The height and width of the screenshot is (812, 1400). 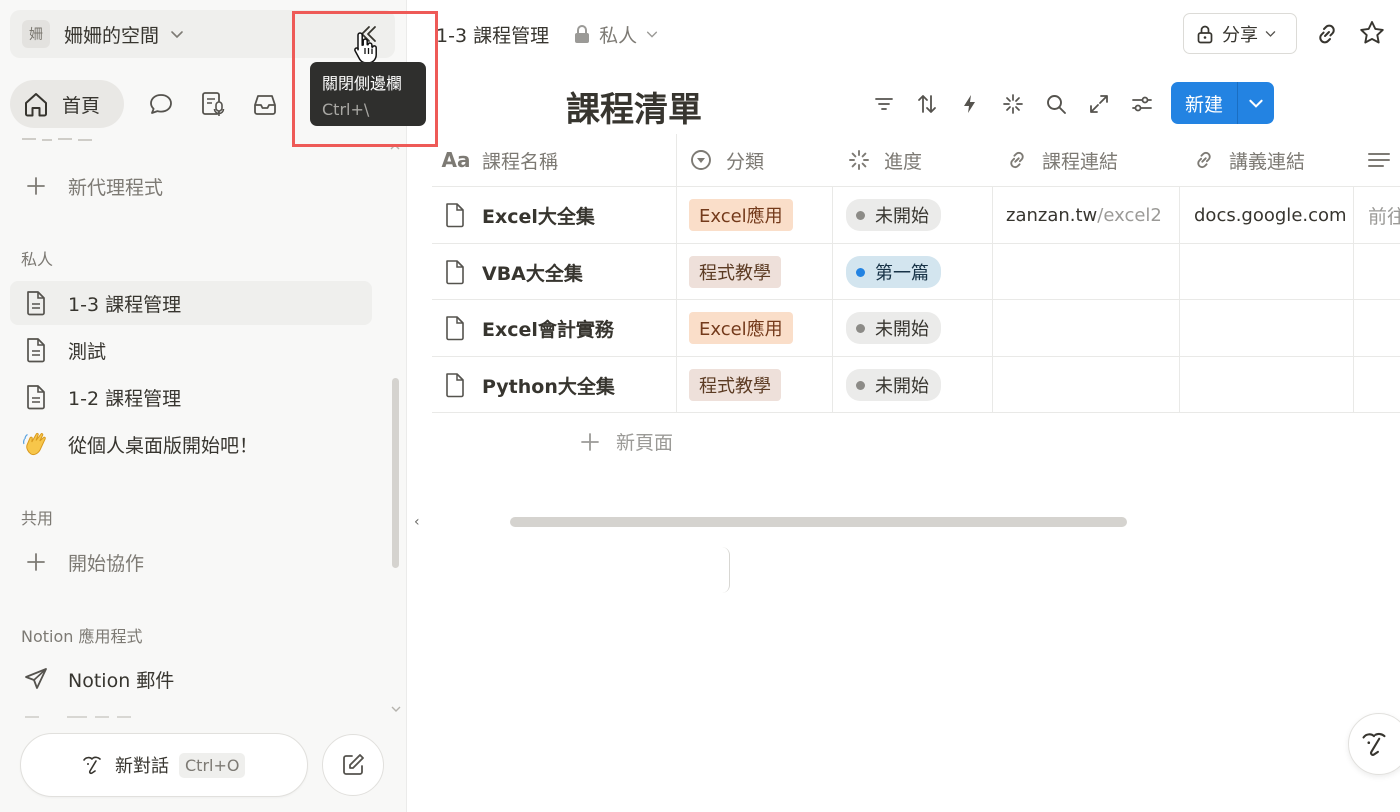 I want to click on sparkle-icon, so click(x=1013, y=104).